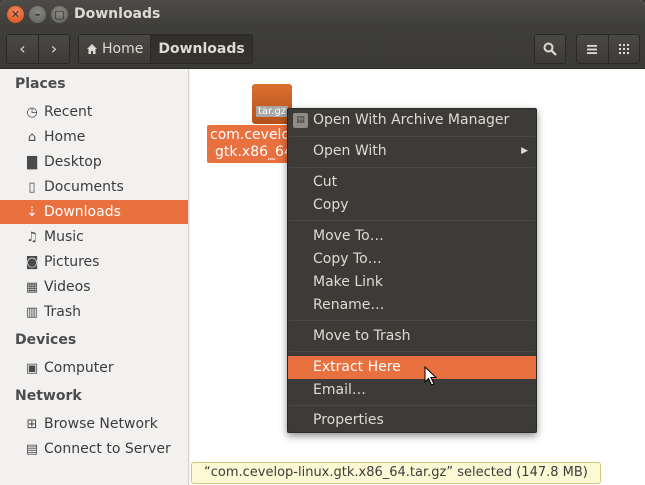 Image resolution: width=645 pixels, height=485 pixels. Describe the element at coordinates (412, 182) in the screenshot. I see `menu-item-cut: Cut` at that location.